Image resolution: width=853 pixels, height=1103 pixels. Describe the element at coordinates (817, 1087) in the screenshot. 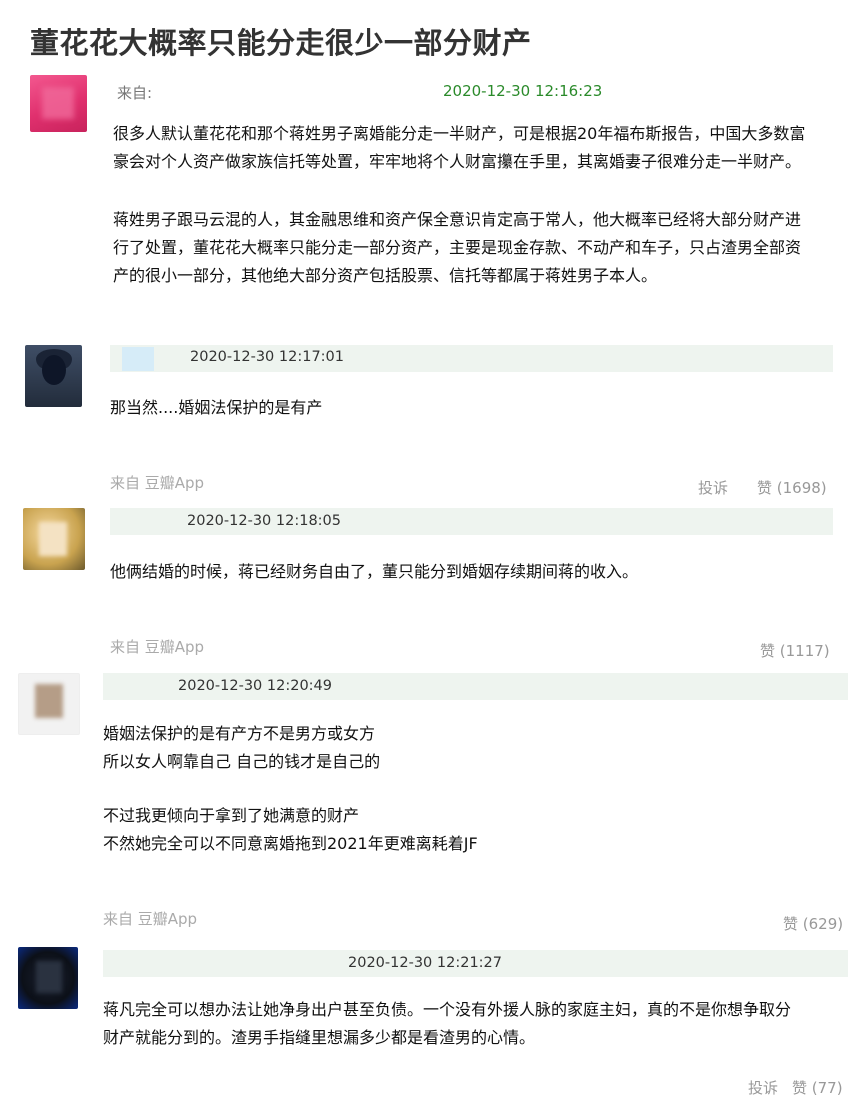

I see `like-button: 赞 (77)` at that location.